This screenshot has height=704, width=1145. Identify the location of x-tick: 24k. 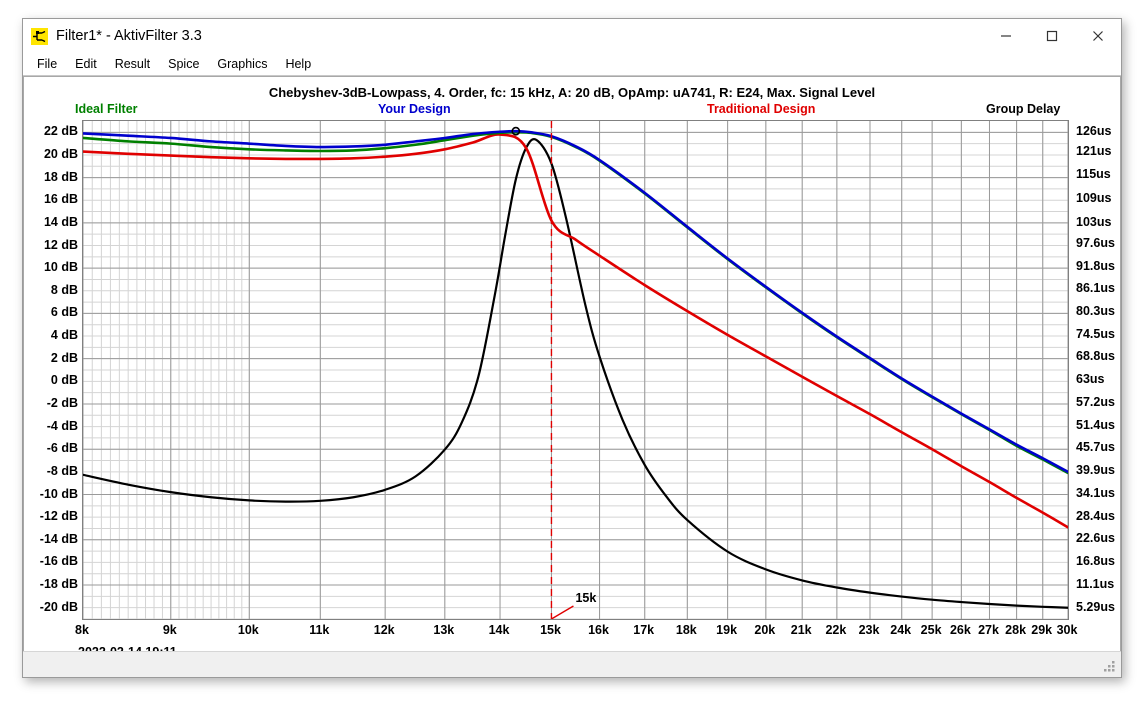
(901, 630).